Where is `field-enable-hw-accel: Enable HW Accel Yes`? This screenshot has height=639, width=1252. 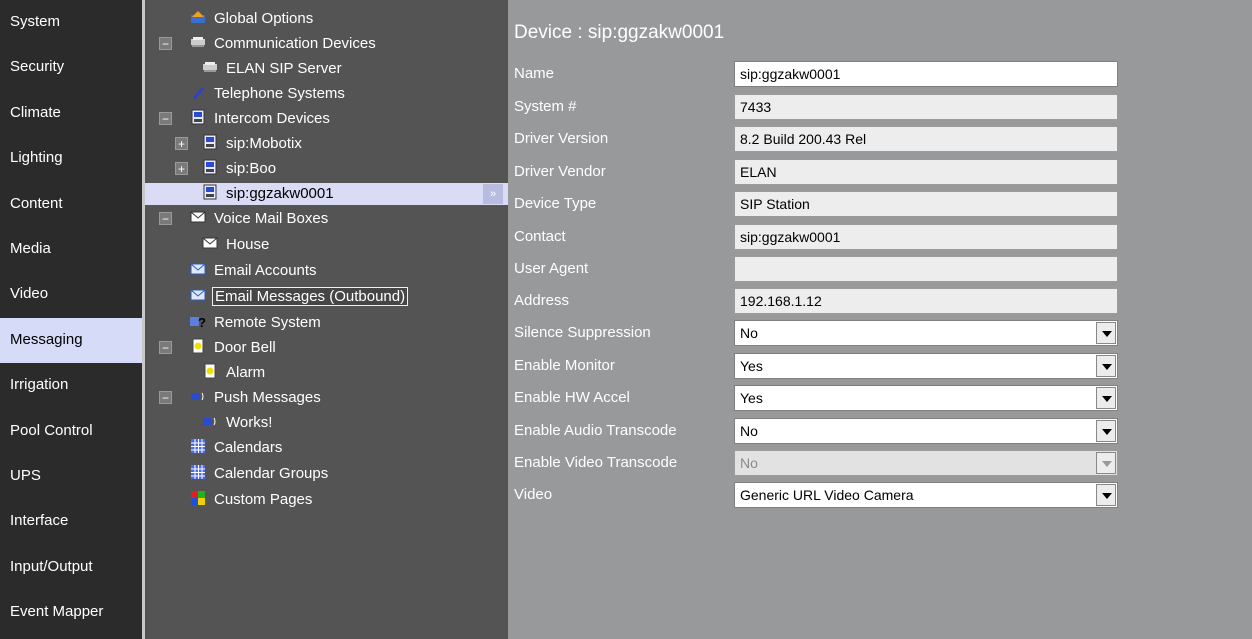
field-enable-hw-accel: Enable HW Accel Yes is located at coordinates (819, 399).